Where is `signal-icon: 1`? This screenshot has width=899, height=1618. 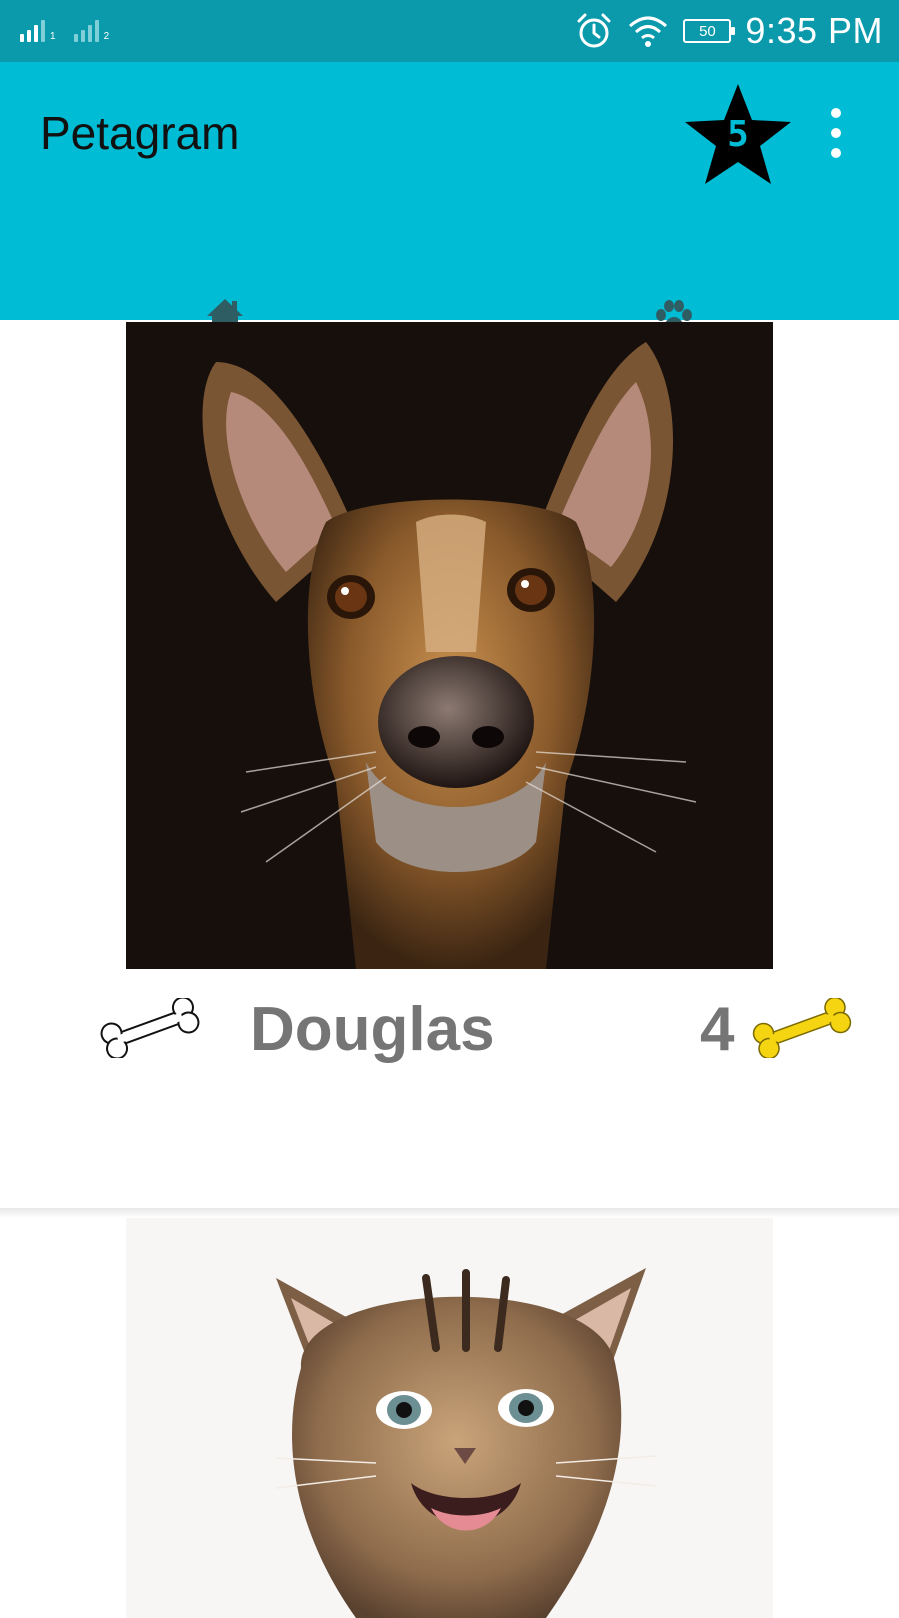 signal-icon: 1 is located at coordinates (38, 31).